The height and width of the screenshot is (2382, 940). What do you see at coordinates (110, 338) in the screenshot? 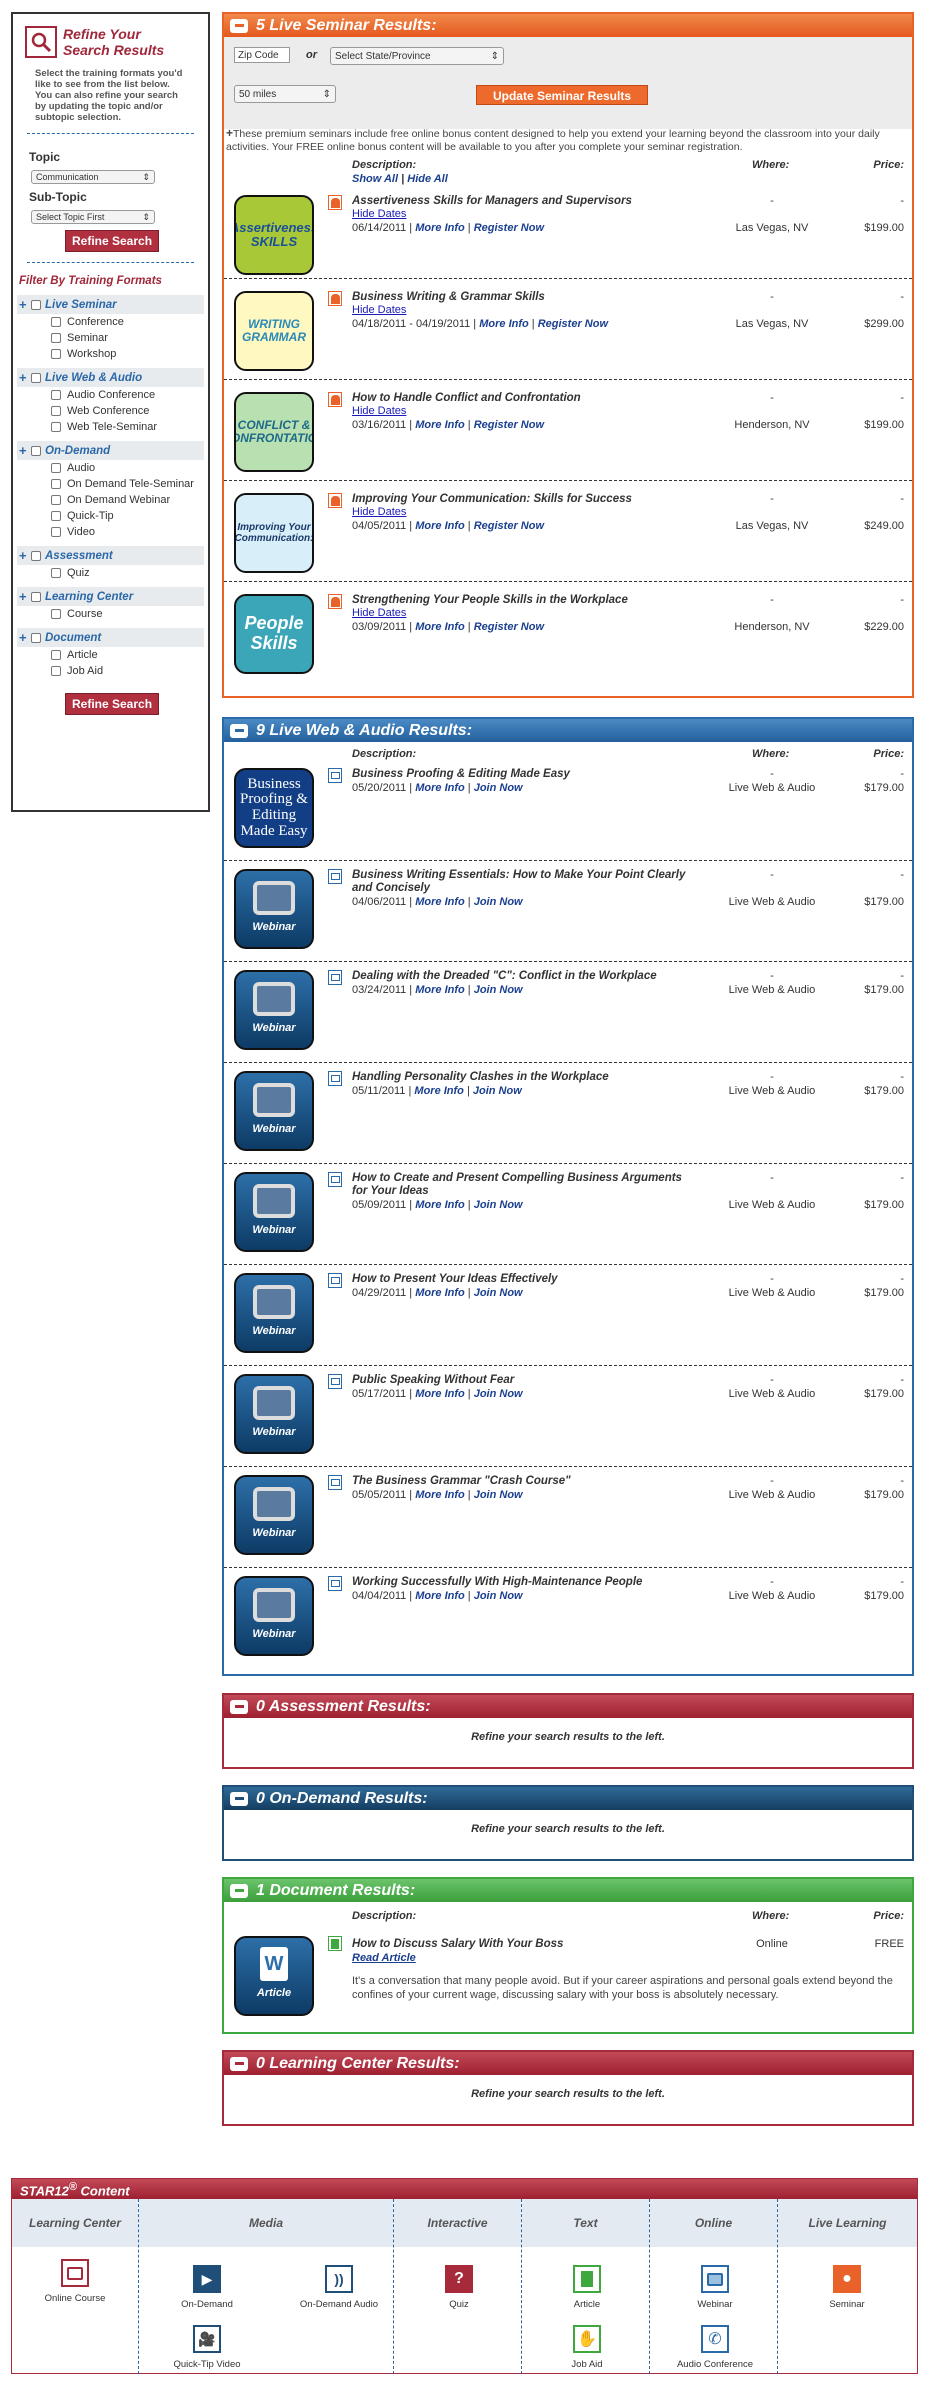
I see `filter-option: Seminar` at bounding box center [110, 338].